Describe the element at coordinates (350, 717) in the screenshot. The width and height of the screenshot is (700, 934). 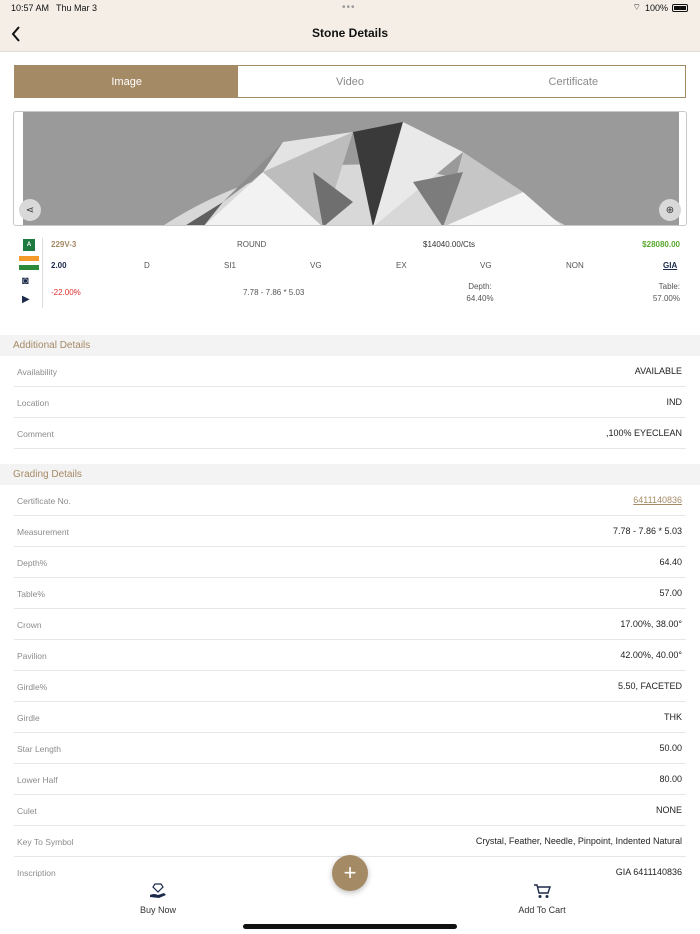
I see `grading-row-girdle: Girdle THK` at that location.